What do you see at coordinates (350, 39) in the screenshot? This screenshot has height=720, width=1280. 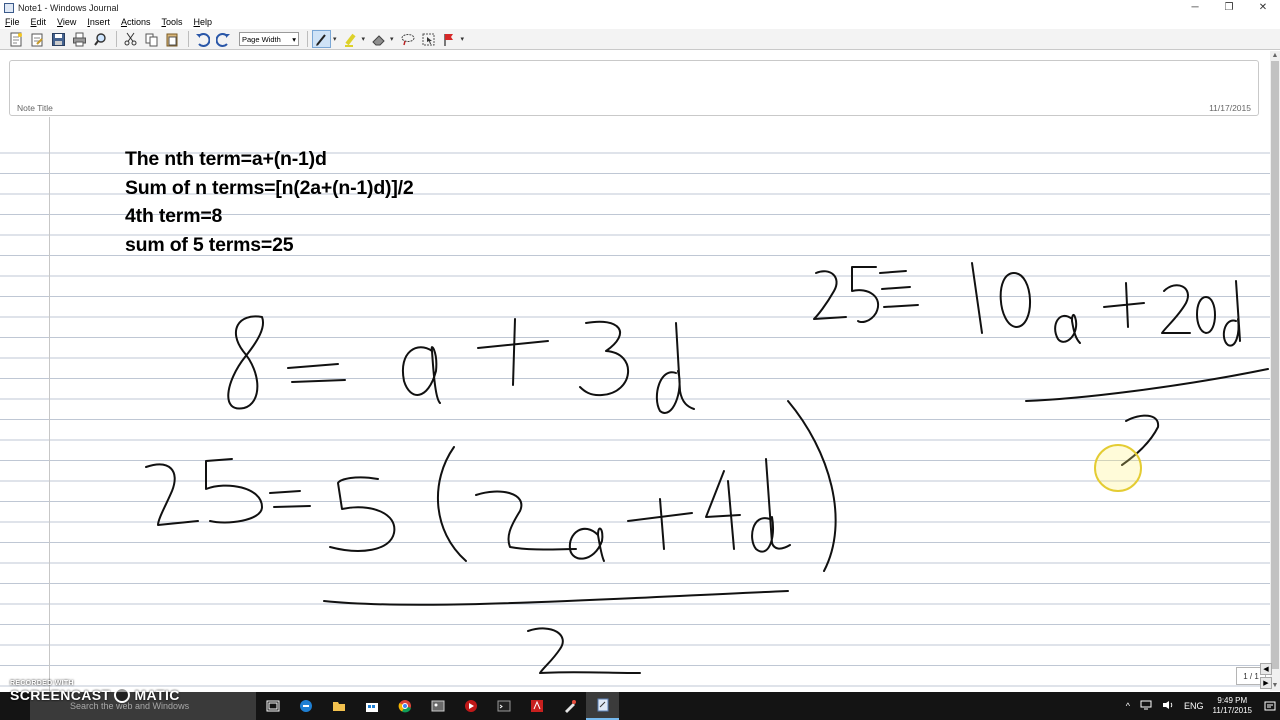 I see `highlighter-icon` at bounding box center [350, 39].